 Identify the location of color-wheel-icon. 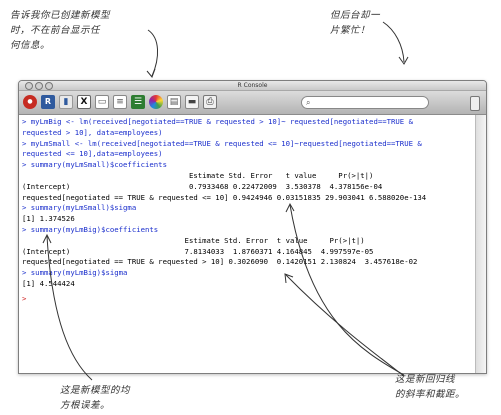
(156, 102).